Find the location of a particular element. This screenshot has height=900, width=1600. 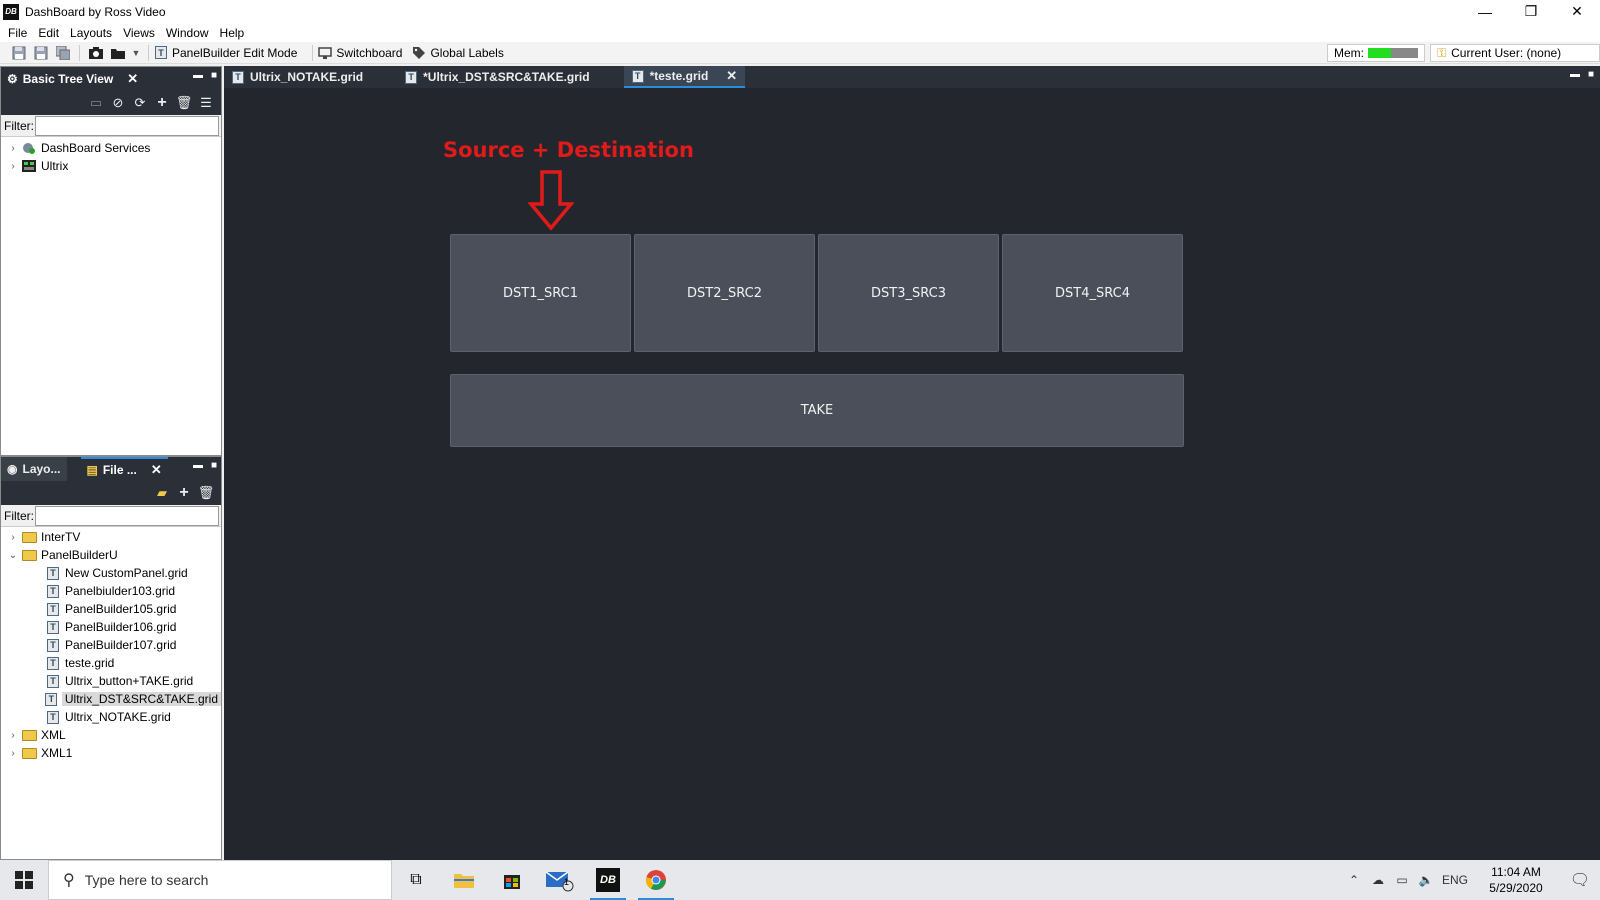

file-tree-file: T Ultrix_DST&SRC&TAKE.grid is located at coordinates (111, 699).